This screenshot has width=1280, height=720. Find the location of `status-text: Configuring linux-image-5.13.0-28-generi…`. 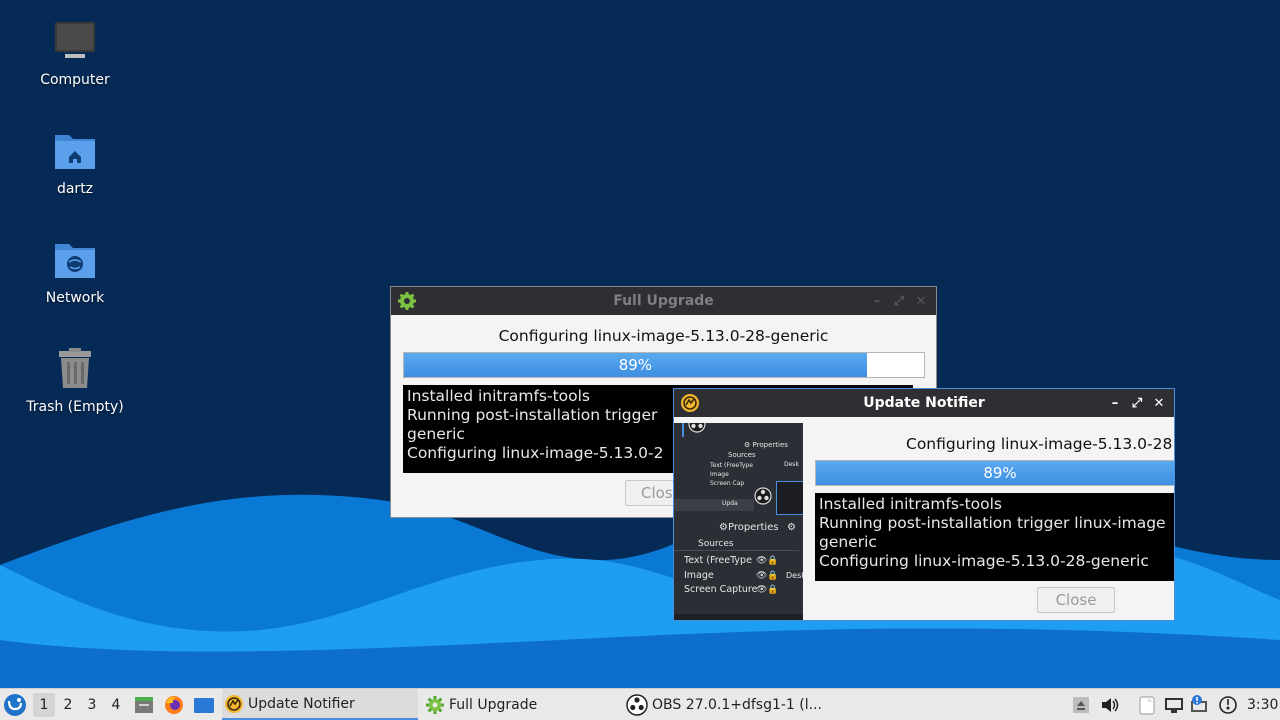

status-text: Configuring linux-image-5.13.0-28-generi… is located at coordinates (663, 336).